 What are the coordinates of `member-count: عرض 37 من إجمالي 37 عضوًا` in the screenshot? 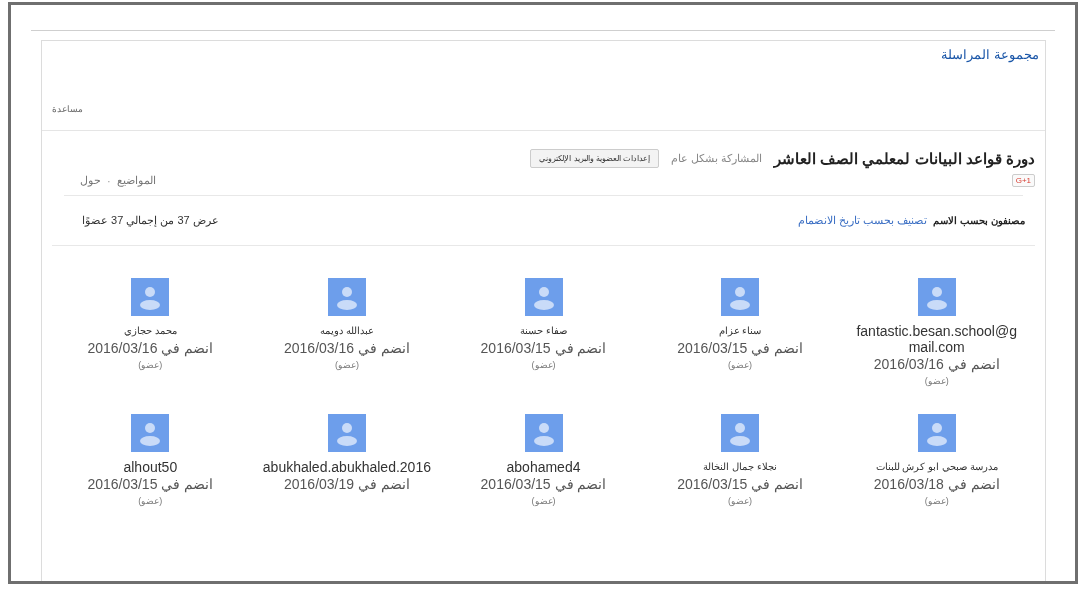 It's located at (150, 220).